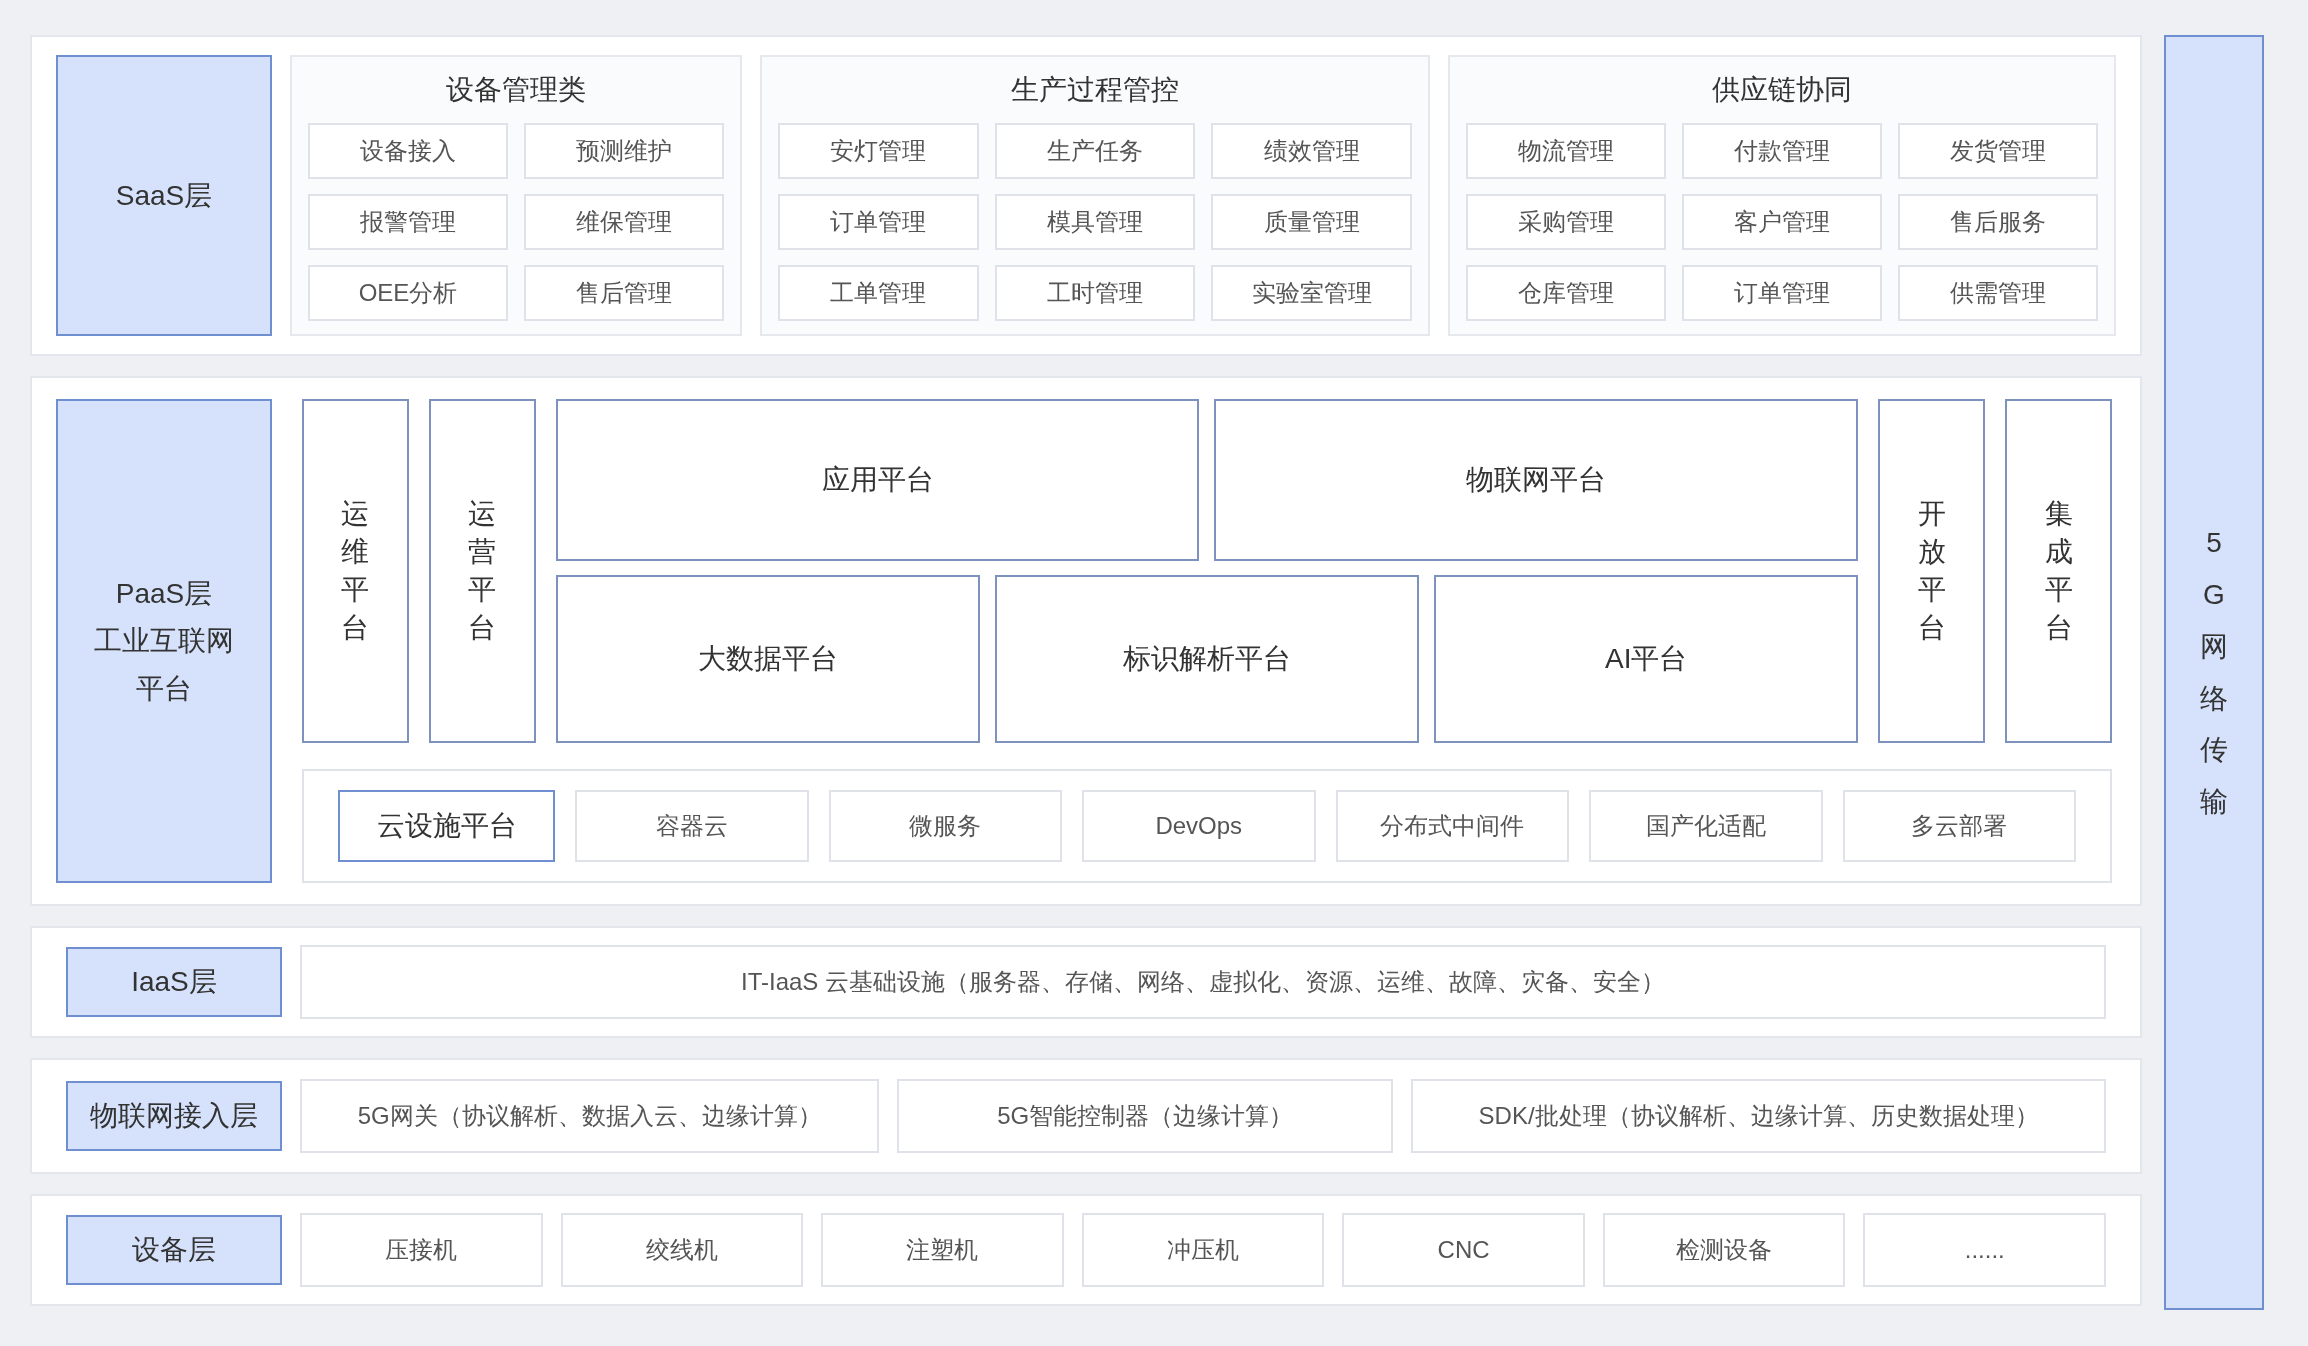  Describe the element at coordinates (1199, 826) in the screenshot. I see `module-item: DevOps` at that location.